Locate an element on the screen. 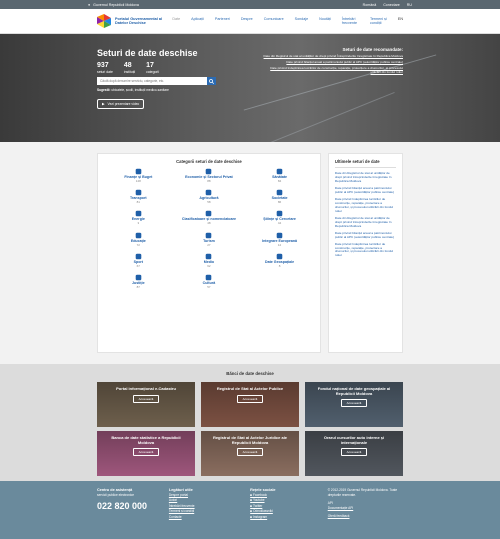 The width and height of the screenshot is (500, 539). category-item: Date Geospațiale 8 is located at coordinates (279, 262).